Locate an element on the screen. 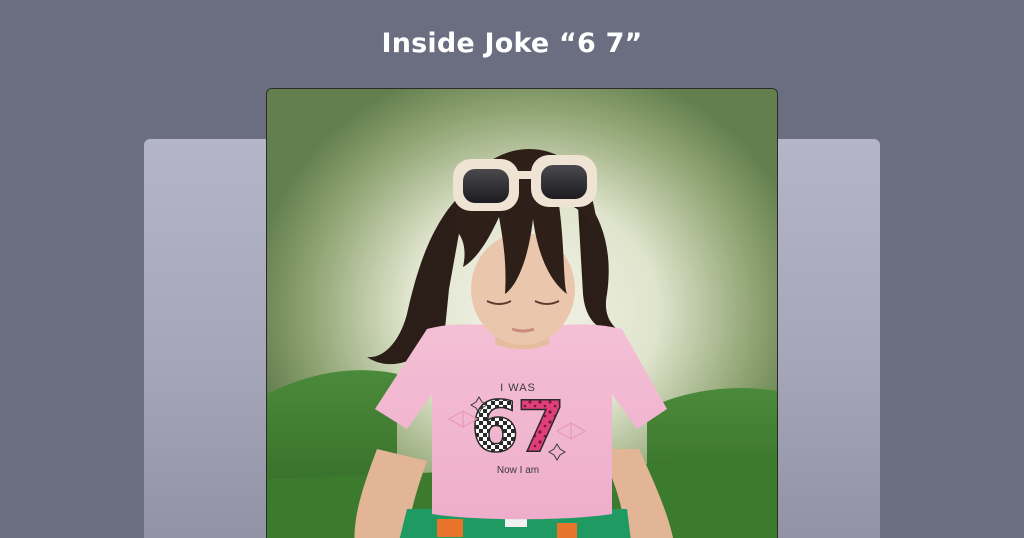 Image resolution: width=1024 pixels, height=538 pixels. shirt-text-bottom: Now I am is located at coordinates (518, 470).